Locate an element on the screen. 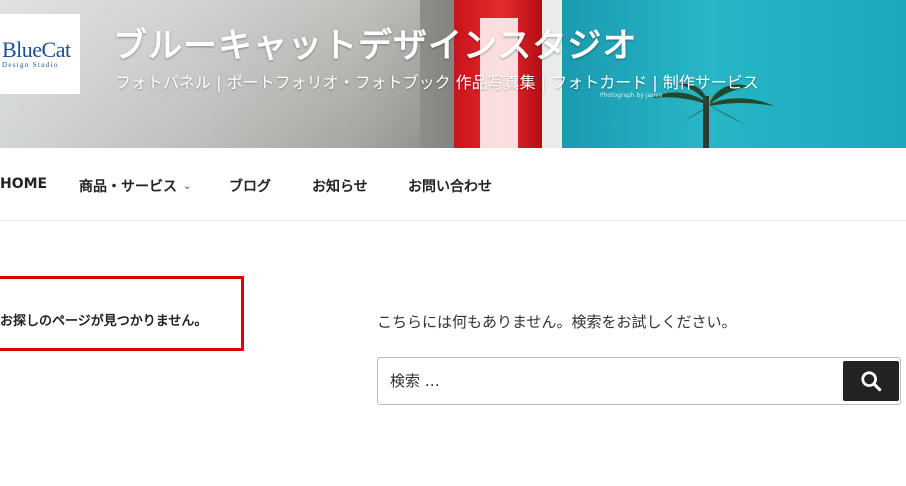  nav-item-label: HOME is located at coordinates (24, 184).